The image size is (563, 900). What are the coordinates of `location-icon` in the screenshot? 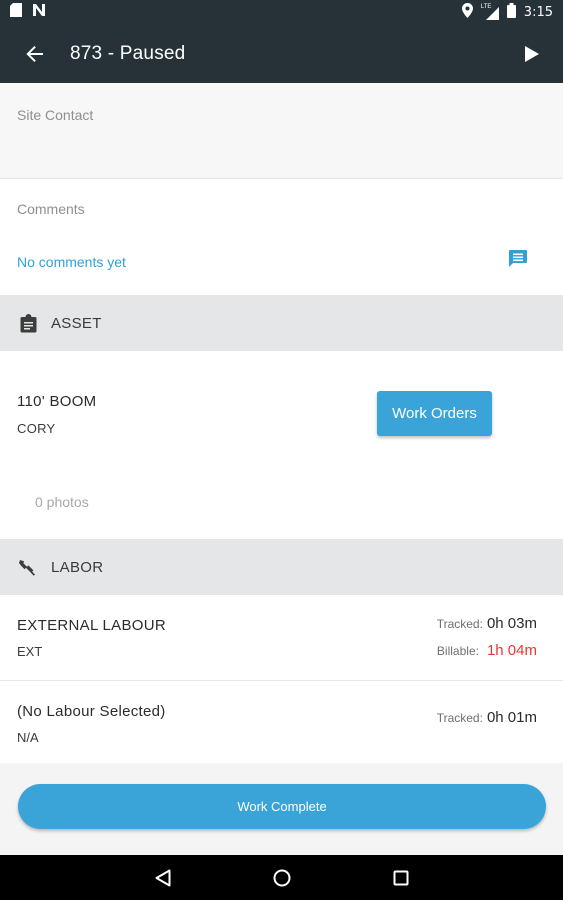 It's located at (467, 12).